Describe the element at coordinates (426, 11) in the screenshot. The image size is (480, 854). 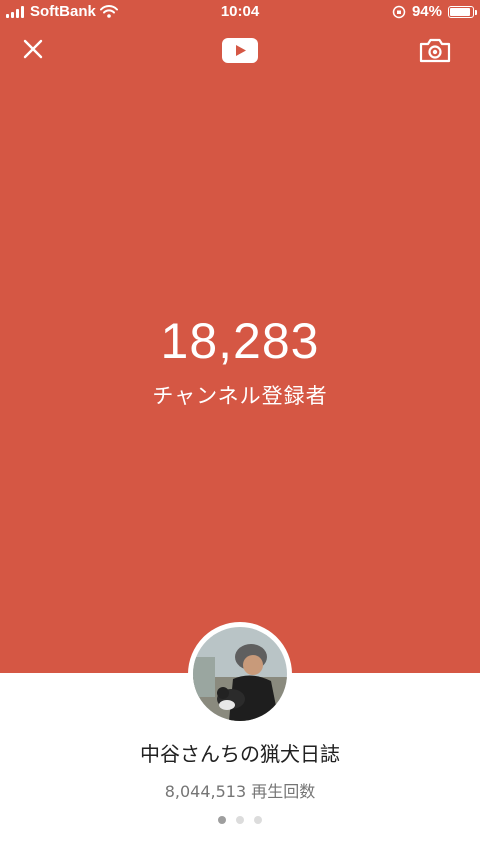
I see `battery-percent: 94%` at that location.